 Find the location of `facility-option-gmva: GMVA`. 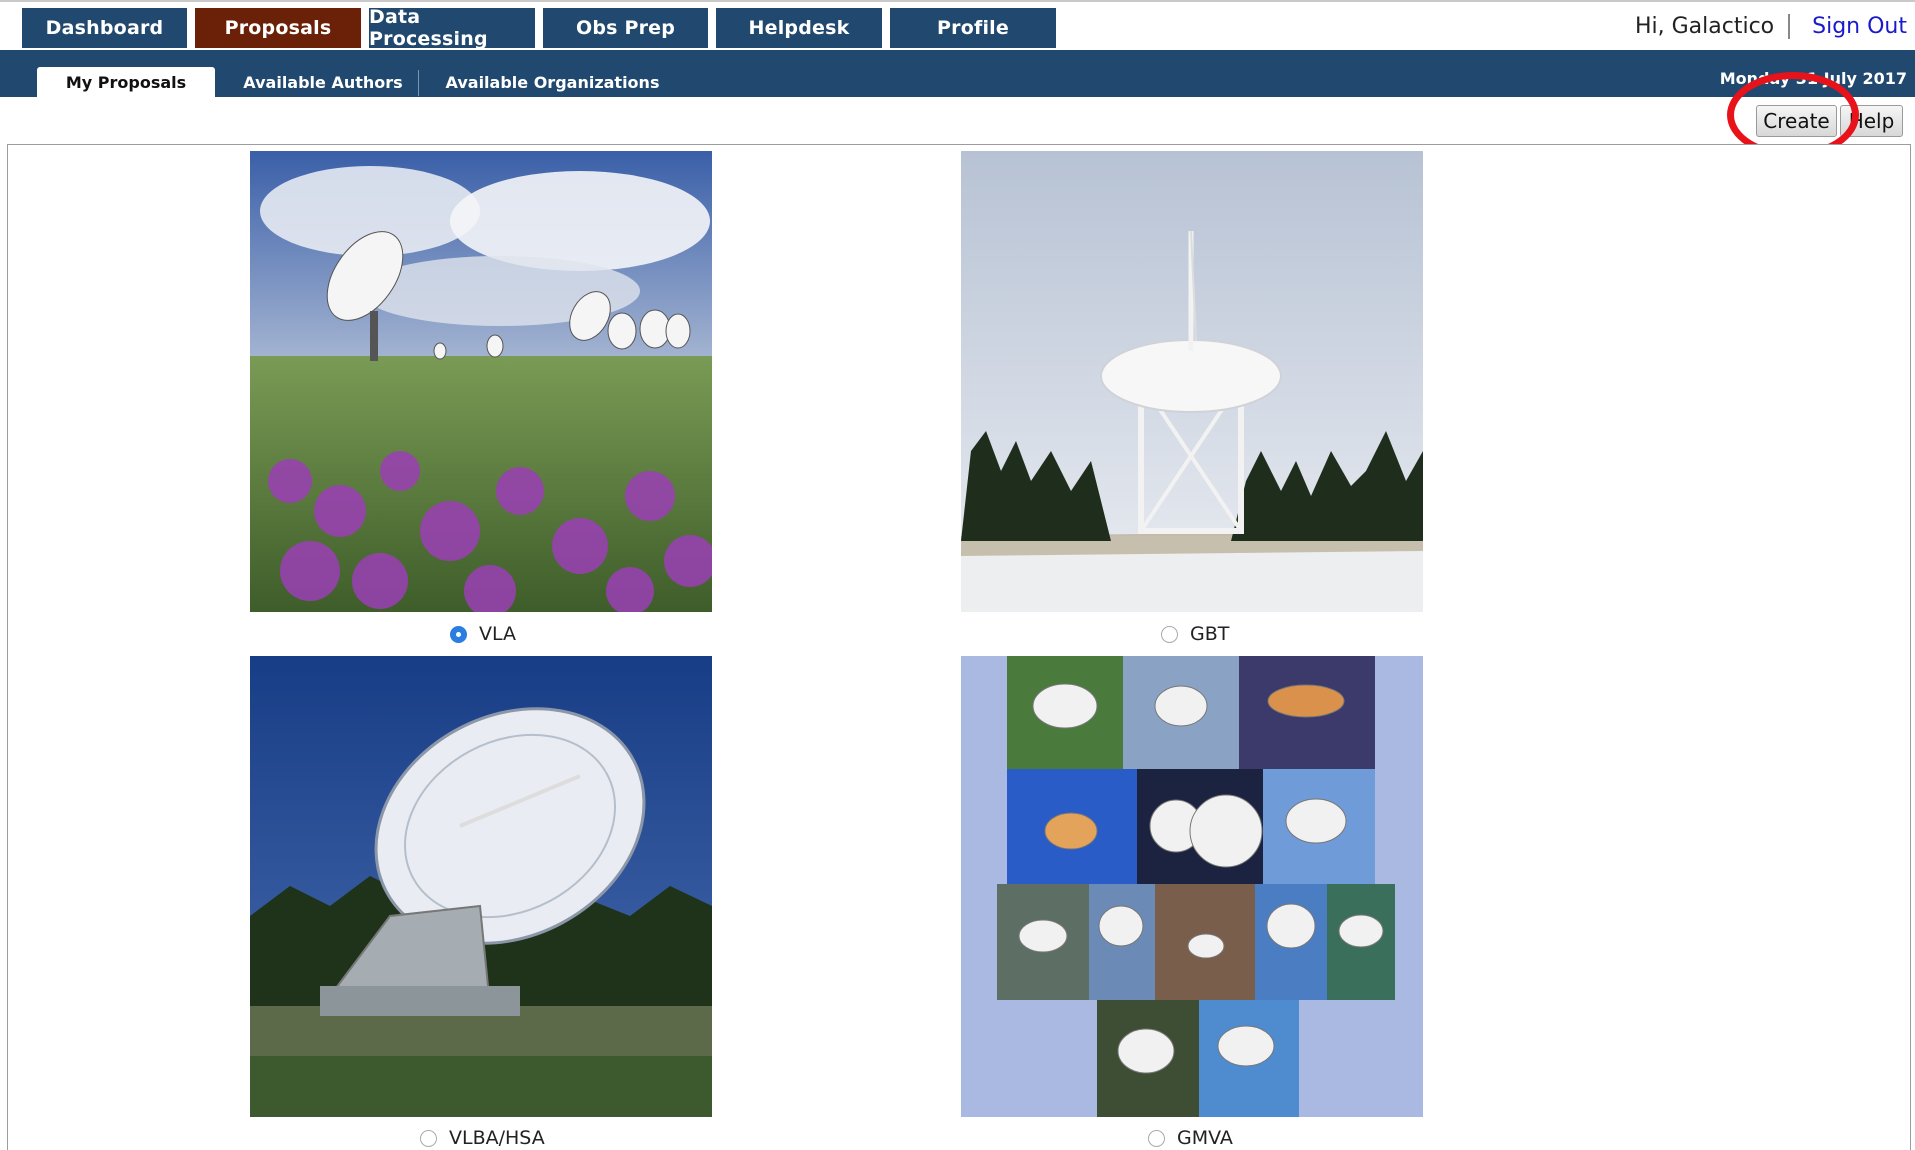

facility-option-gmva: GMVA is located at coordinates (1190, 1138).